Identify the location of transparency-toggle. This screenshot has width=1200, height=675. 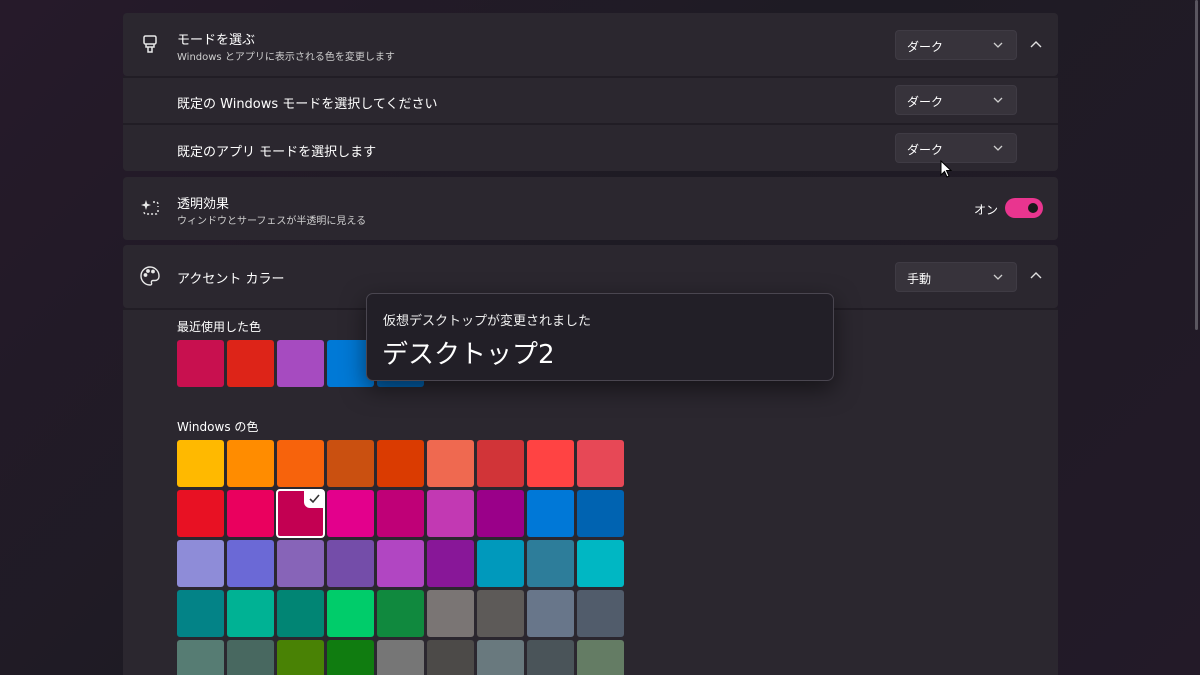
(1024, 208).